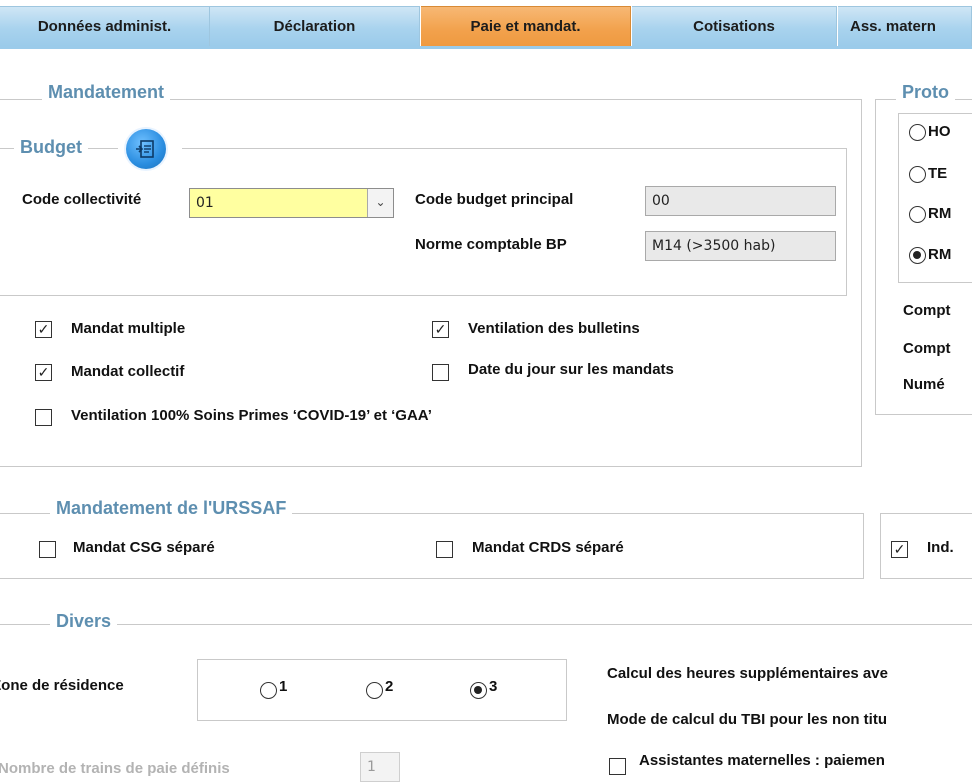 Image resolution: width=972 pixels, height=782 pixels. What do you see at coordinates (51, 147) in the screenshot?
I see `budget-legend: Budget` at bounding box center [51, 147].